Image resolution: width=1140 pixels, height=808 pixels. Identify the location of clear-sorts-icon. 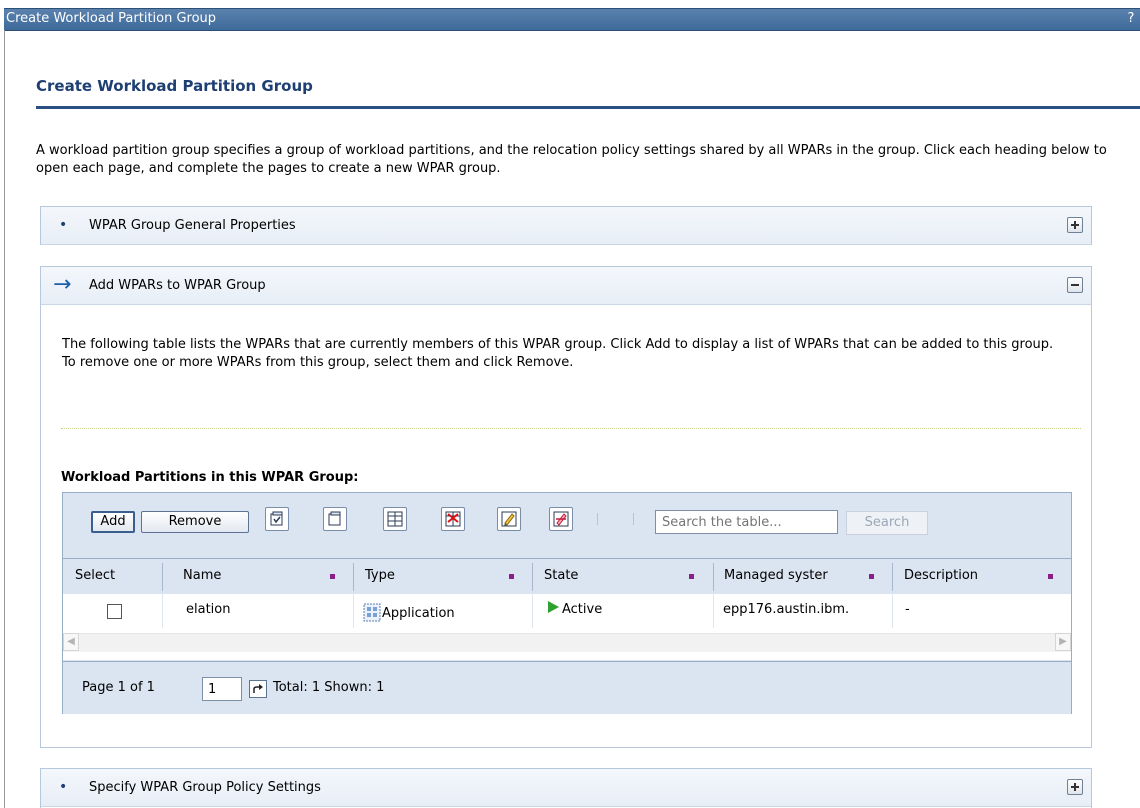
(561, 519).